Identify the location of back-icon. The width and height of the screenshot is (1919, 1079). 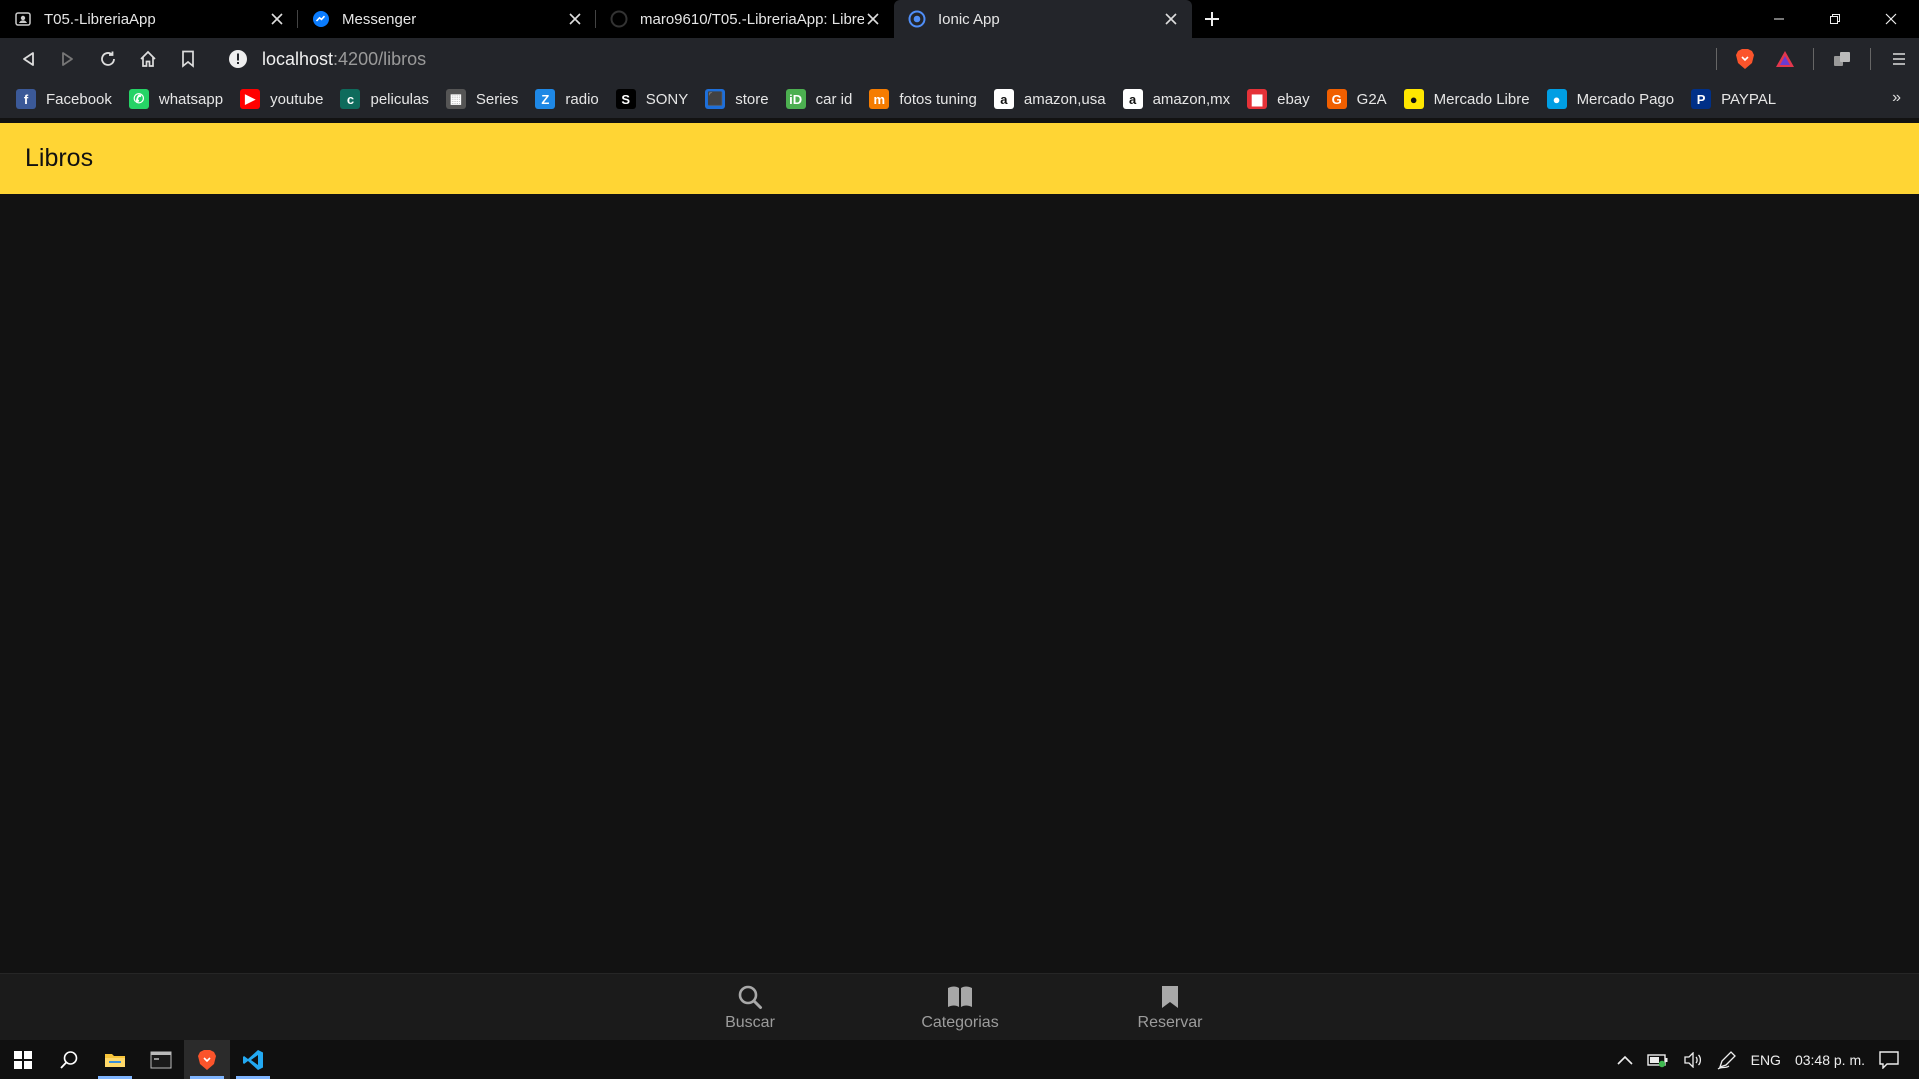
(28, 59).